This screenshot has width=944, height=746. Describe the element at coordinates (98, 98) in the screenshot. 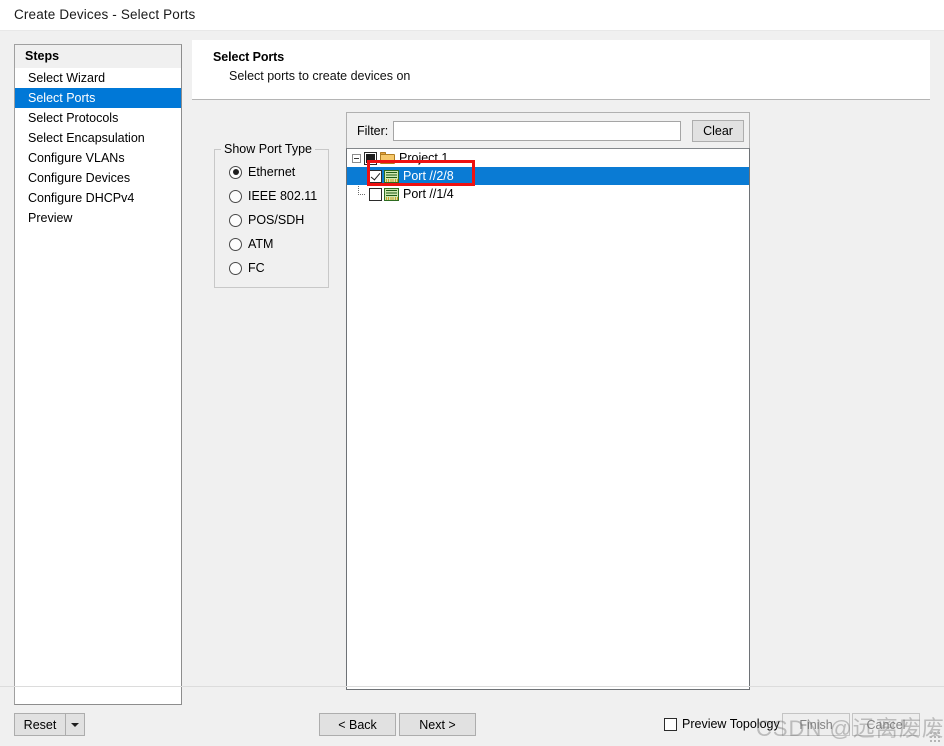

I see `sidebar-item-select-ports: Select Ports` at that location.